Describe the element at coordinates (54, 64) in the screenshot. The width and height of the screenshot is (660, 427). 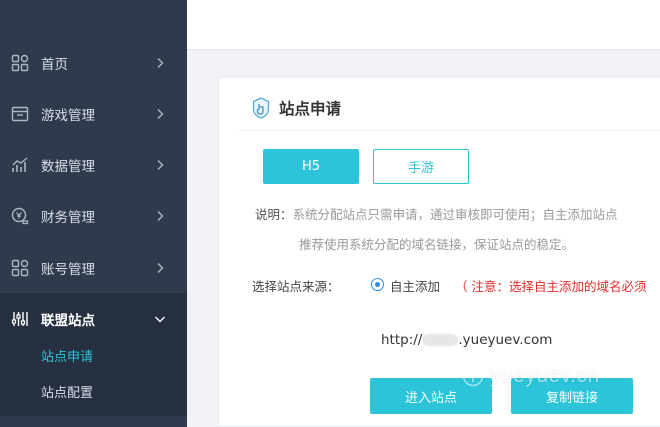
I see `sidebar-item-label: 首页` at that location.